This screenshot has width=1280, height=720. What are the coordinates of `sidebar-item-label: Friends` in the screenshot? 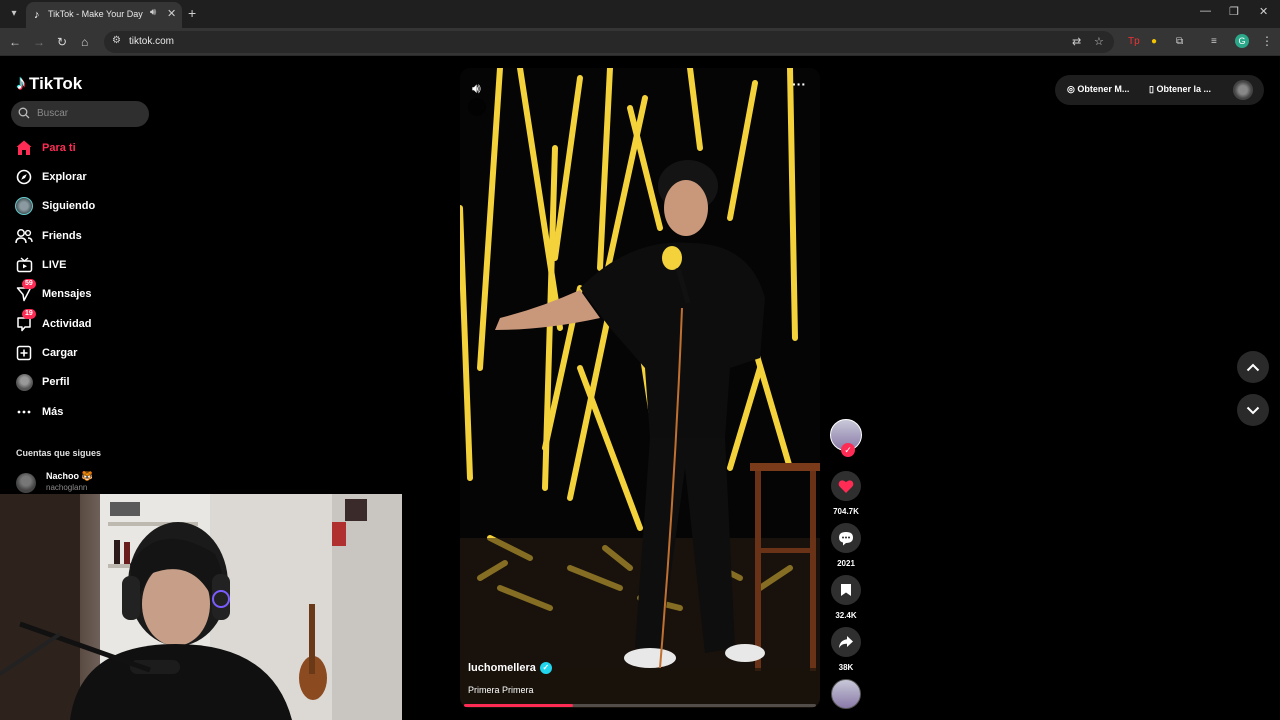 It's located at (62, 236).